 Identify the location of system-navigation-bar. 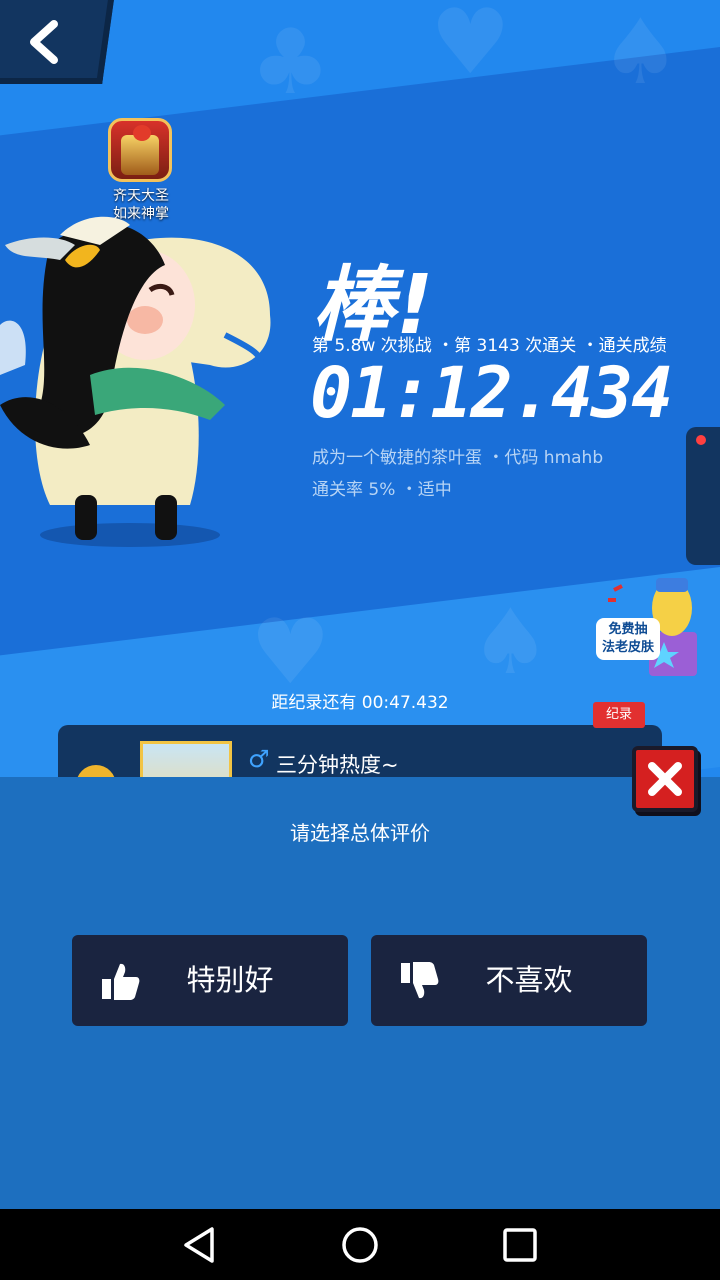
(360, 1244).